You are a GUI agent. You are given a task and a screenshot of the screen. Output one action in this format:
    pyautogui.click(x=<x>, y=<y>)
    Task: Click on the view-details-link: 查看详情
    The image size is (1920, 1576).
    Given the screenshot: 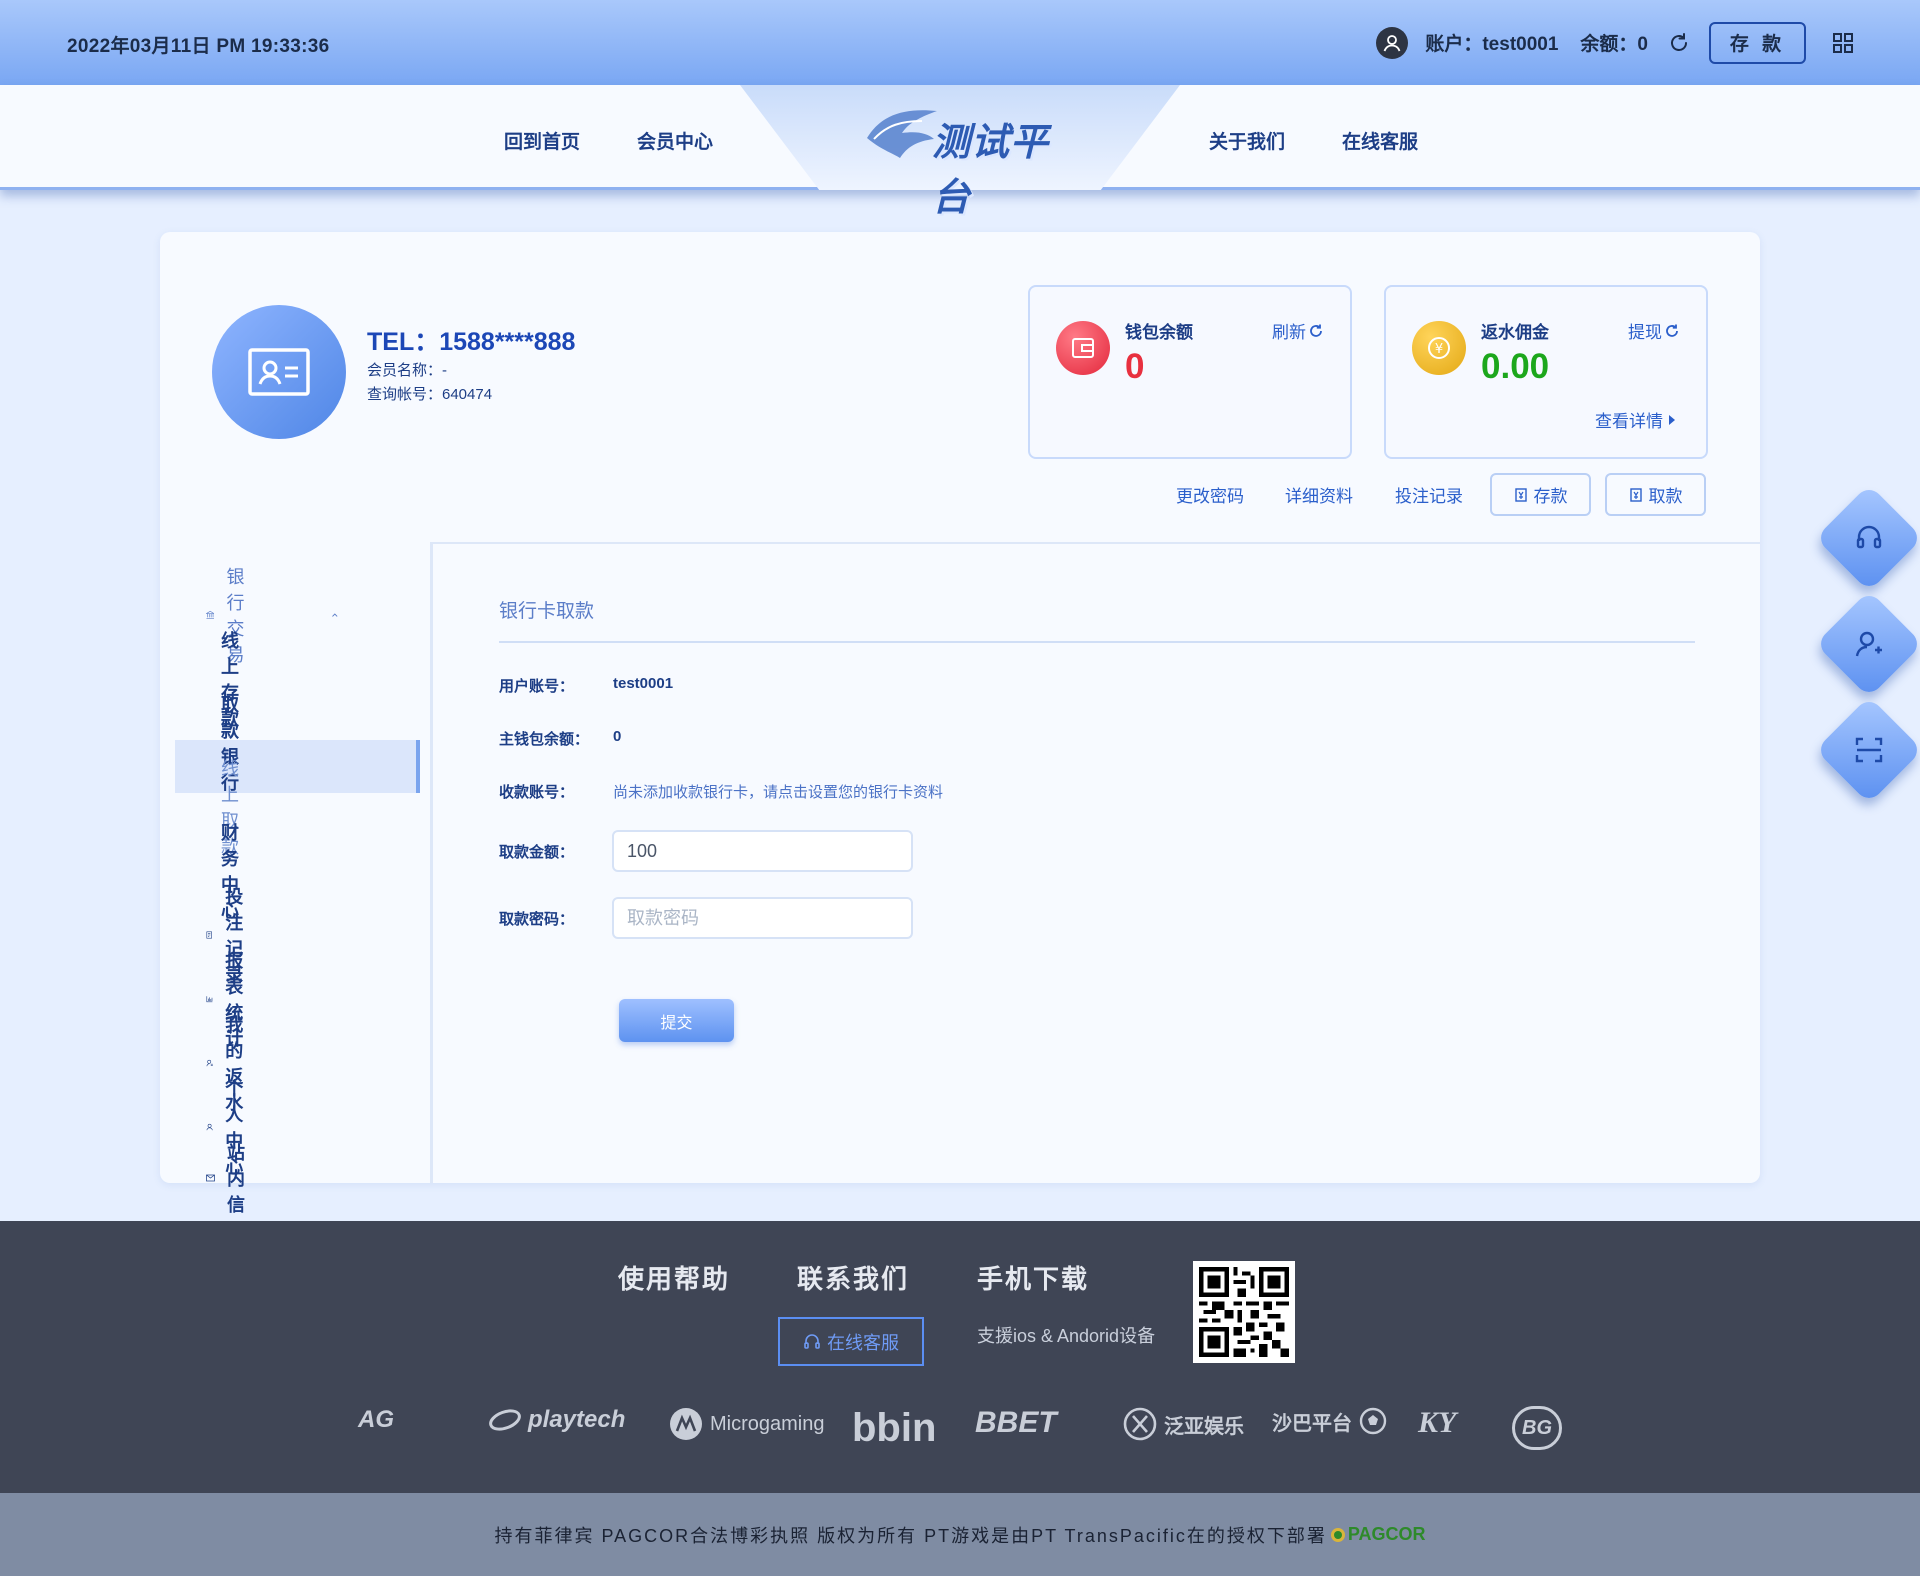 What is the action you would take?
    pyautogui.click(x=1635, y=419)
    